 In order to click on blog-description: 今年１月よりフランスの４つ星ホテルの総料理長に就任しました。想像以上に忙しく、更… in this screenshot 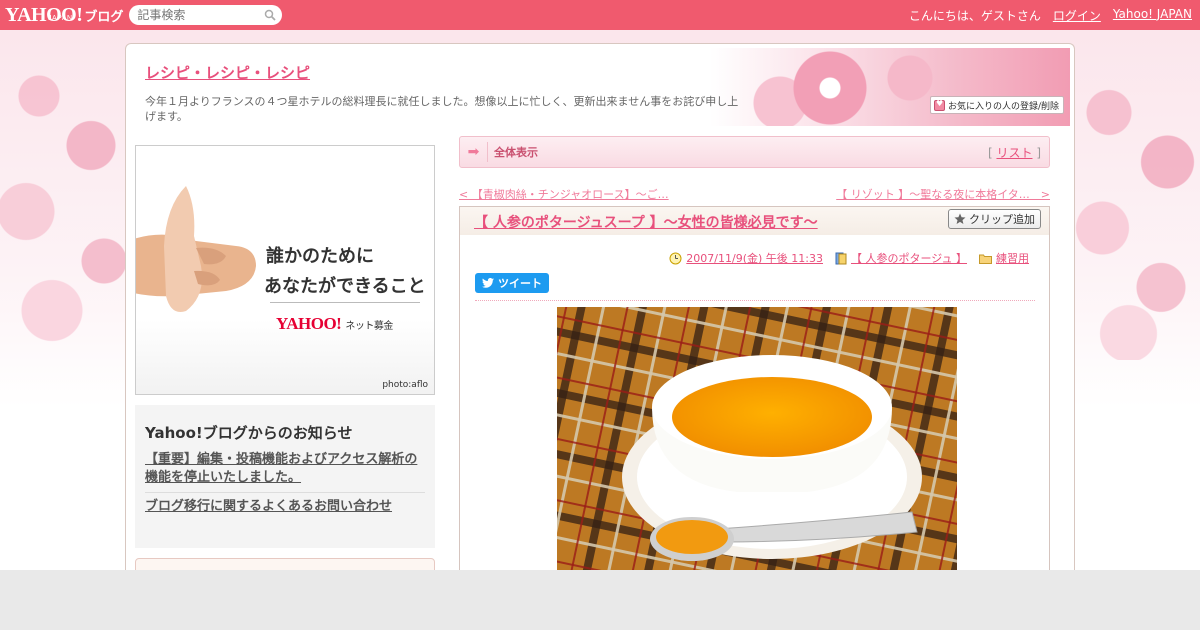, I will do `click(442, 109)`.